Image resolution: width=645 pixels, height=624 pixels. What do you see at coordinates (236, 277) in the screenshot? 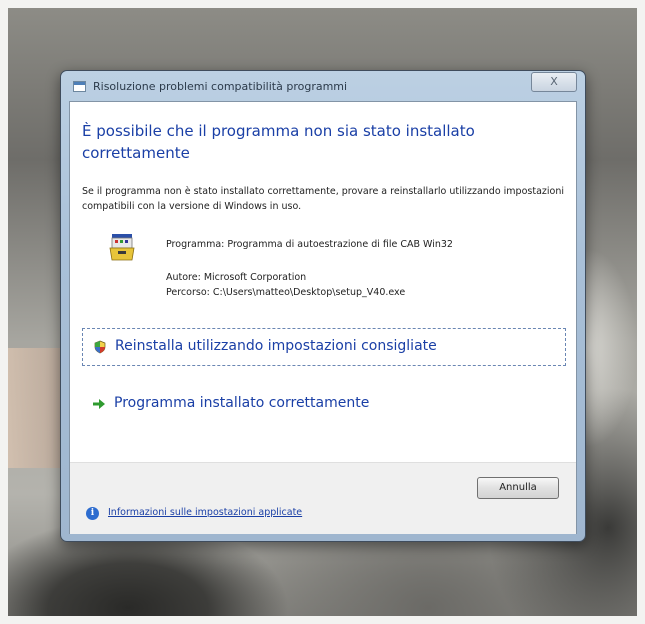
I see `program-author: Autore: Microsoft Corporation` at bounding box center [236, 277].